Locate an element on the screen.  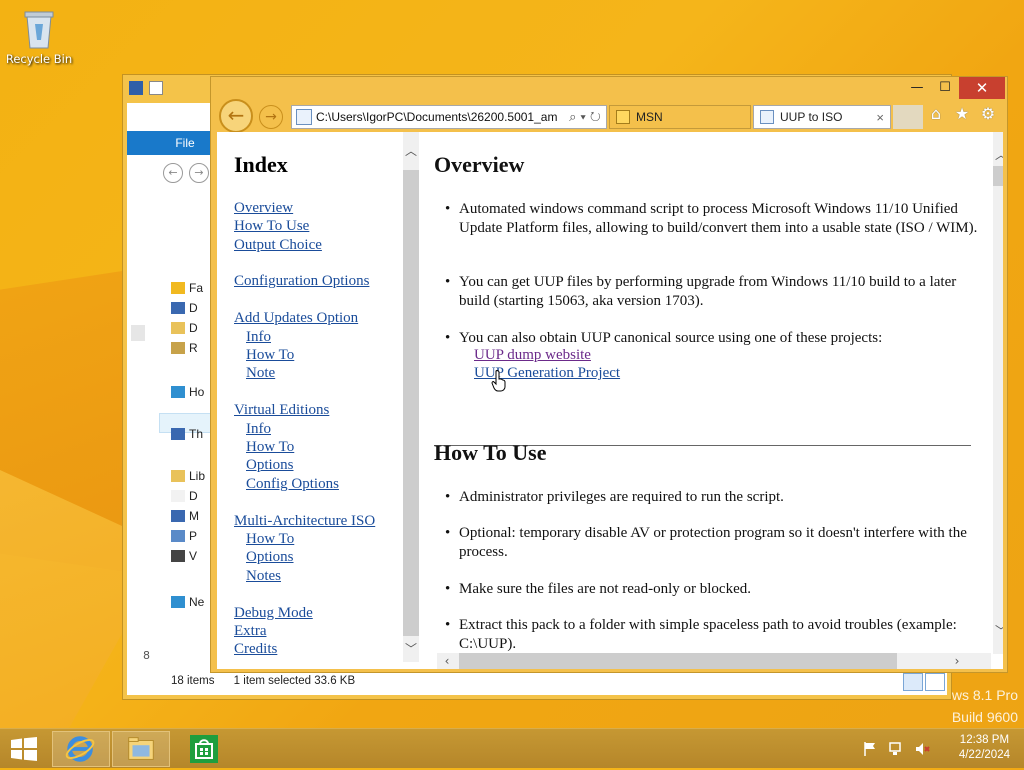
favorites-star-icon: ★ is located at coordinates (962, 114).